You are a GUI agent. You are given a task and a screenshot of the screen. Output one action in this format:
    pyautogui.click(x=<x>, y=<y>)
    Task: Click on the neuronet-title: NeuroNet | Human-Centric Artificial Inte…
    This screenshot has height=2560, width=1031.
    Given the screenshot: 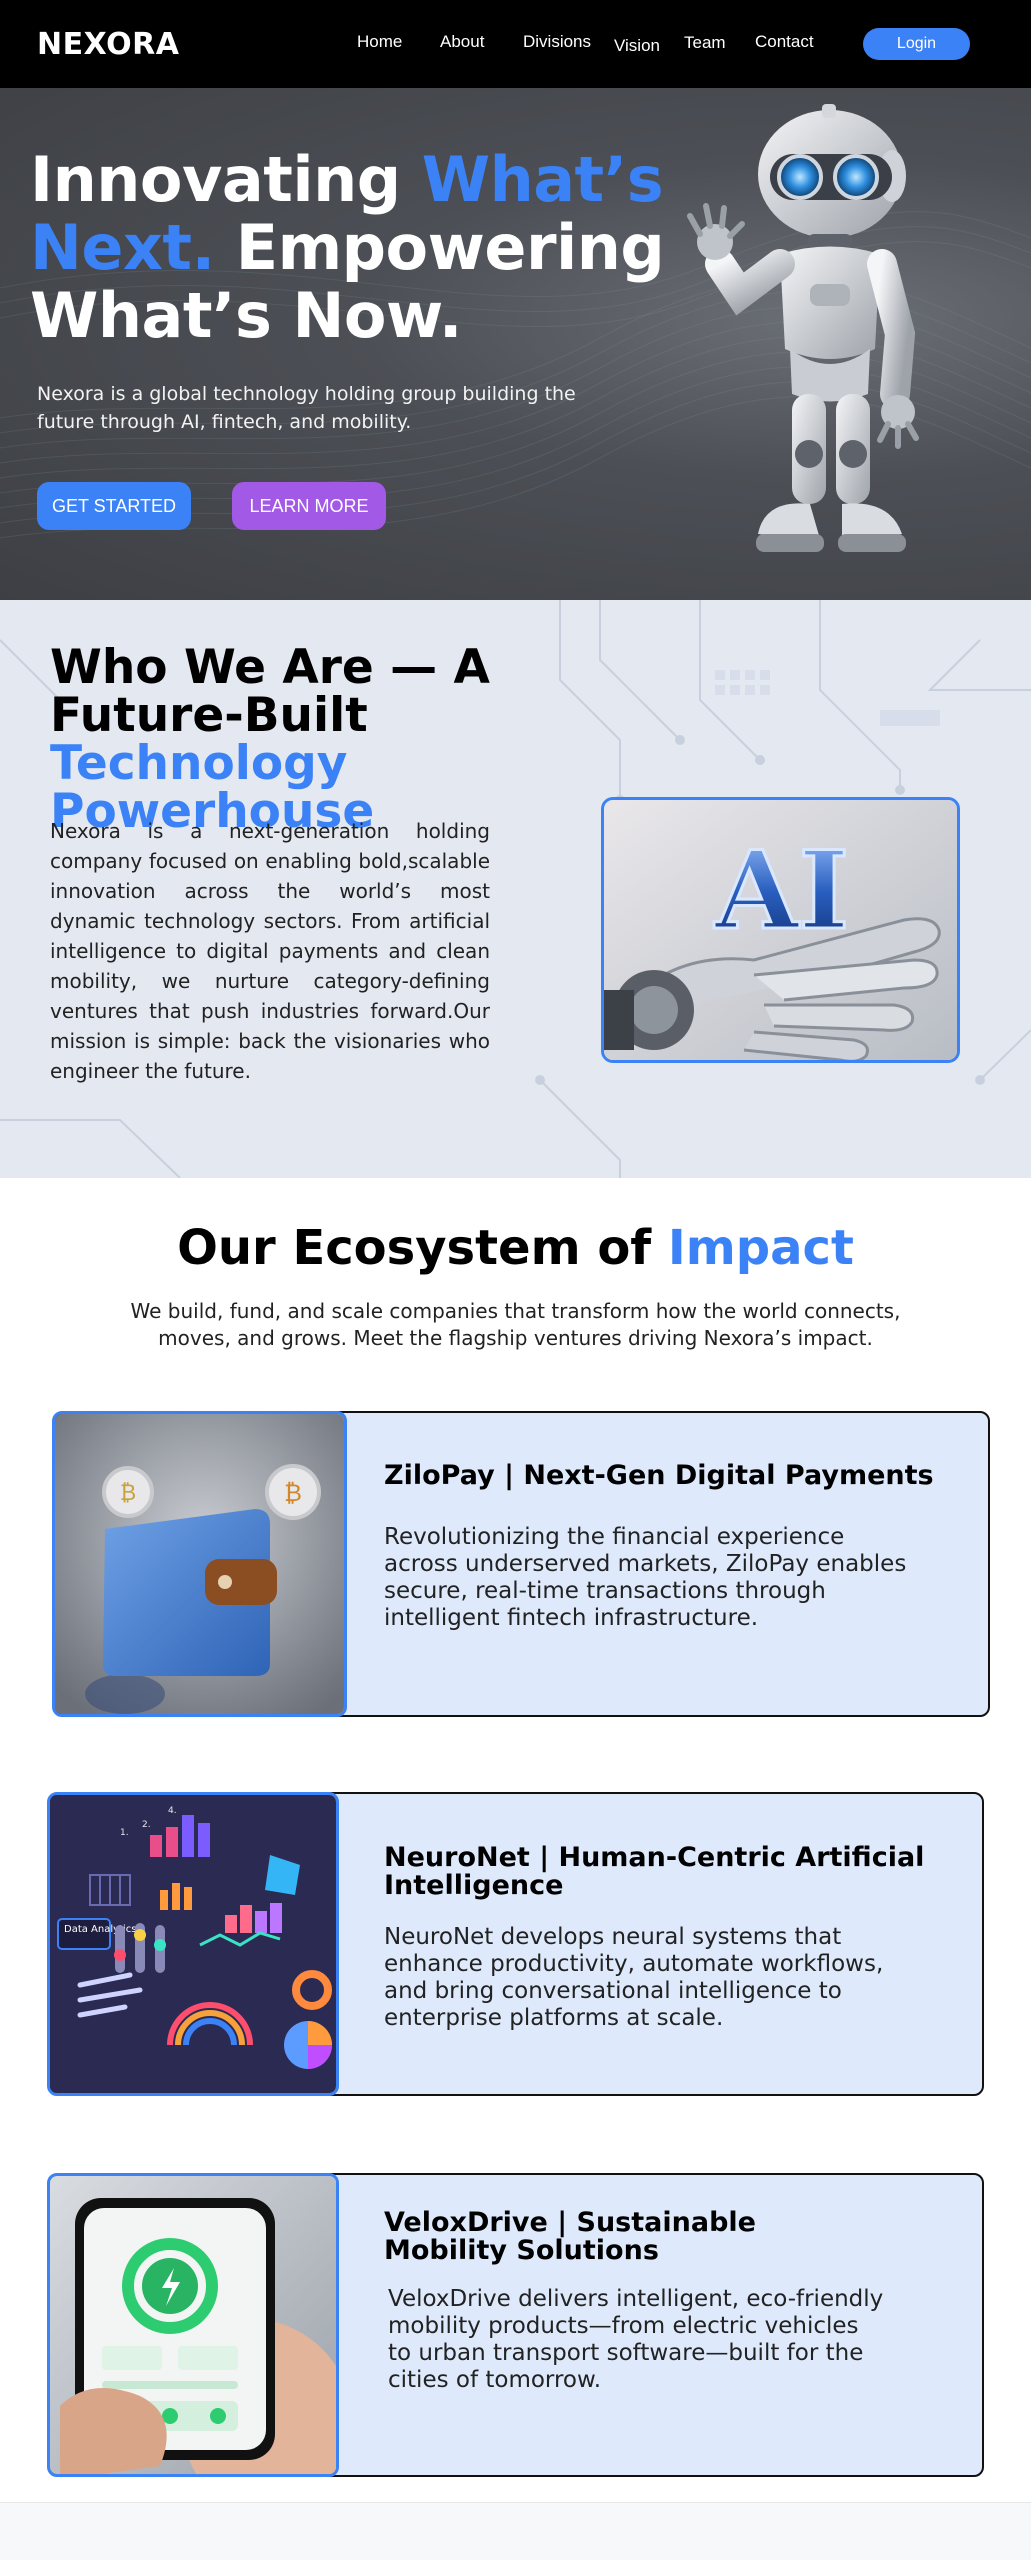 What is the action you would take?
    pyautogui.click(x=654, y=1871)
    